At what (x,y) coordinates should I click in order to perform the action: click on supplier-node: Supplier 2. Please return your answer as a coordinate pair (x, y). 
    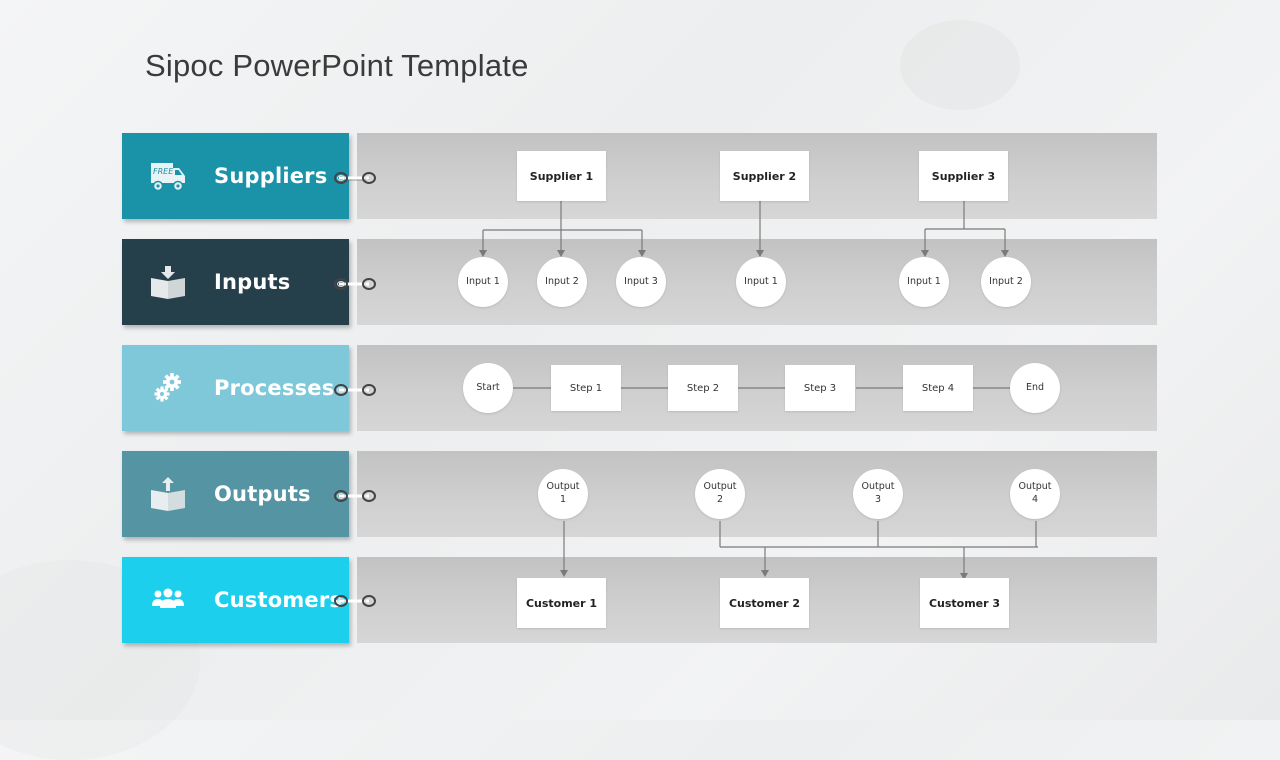
    Looking at the image, I should click on (764, 176).